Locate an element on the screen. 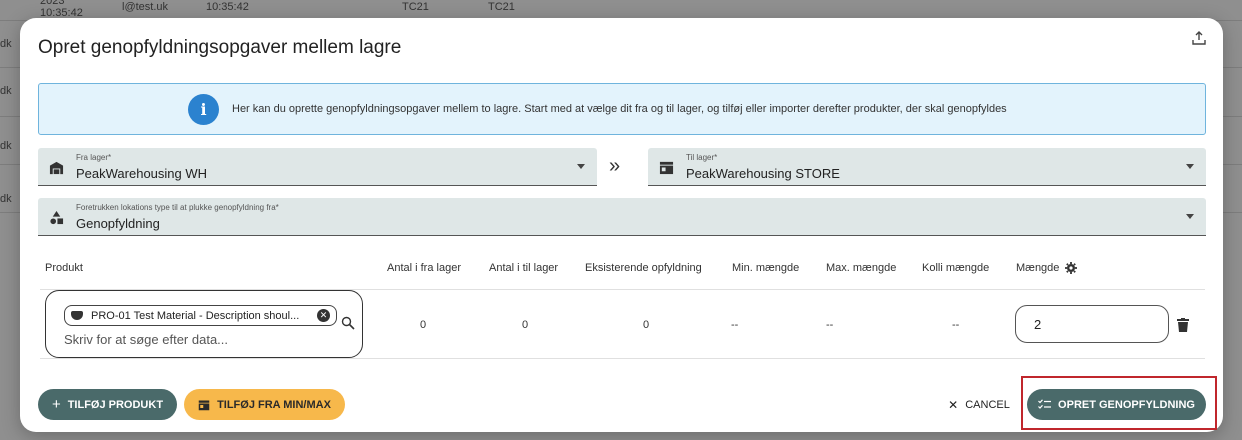 The width and height of the screenshot is (1242, 440). header-max: Max. mængde is located at coordinates (861, 268).